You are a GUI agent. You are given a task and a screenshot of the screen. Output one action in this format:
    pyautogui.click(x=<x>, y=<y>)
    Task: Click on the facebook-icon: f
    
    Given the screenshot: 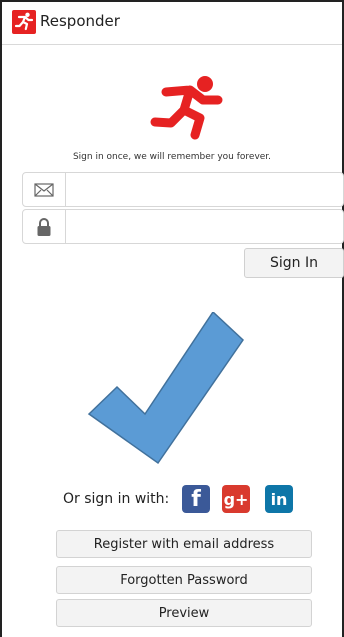 What is the action you would take?
    pyautogui.click(x=196, y=499)
    